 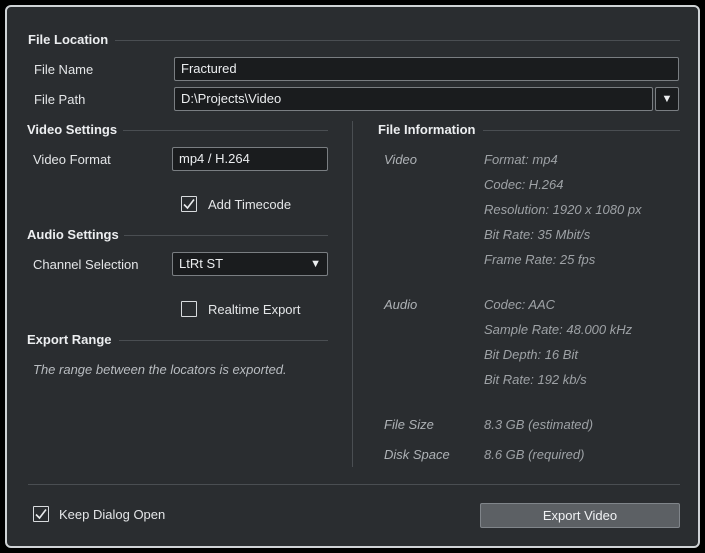 What do you see at coordinates (225, 130) in the screenshot?
I see `video-settings-divider` at bounding box center [225, 130].